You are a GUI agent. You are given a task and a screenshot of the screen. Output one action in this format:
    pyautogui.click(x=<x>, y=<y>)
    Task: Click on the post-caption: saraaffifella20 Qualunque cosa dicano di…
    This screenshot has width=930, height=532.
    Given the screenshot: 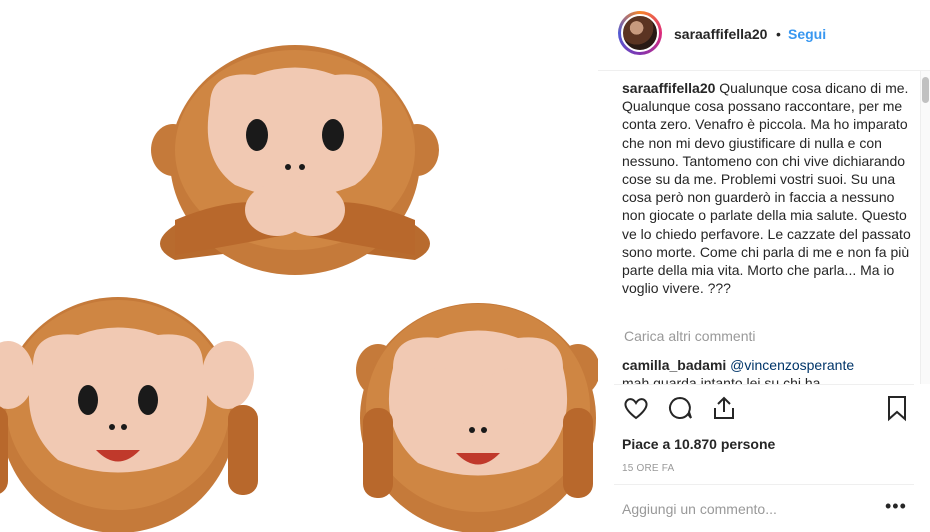 What is the action you would take?
    pyautogui.click(x=767, y=188)
    